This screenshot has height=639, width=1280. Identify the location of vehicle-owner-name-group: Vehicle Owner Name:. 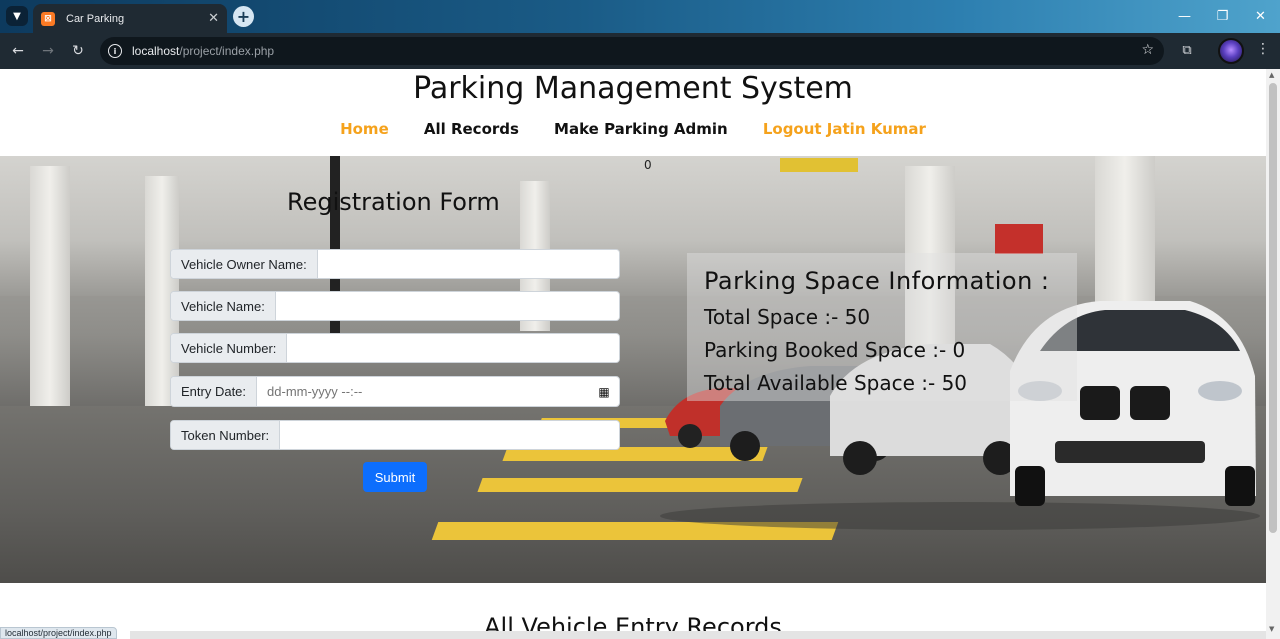
(395, 264).